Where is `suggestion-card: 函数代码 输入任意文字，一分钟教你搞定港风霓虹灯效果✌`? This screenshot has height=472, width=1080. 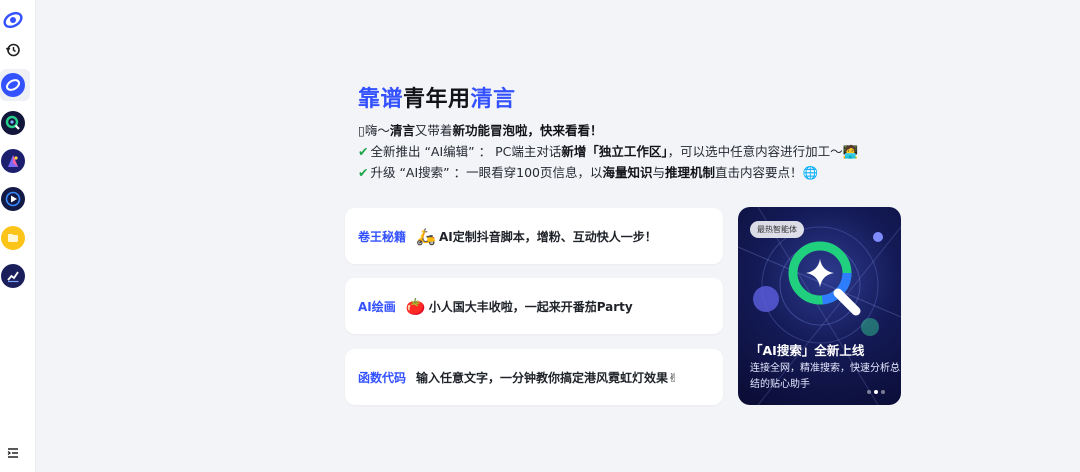 suggestion-card: 函数代码 输入任意文字，一分钟教你搞定港风霓虹灯效果✌ is located at coordinates (534, 377).